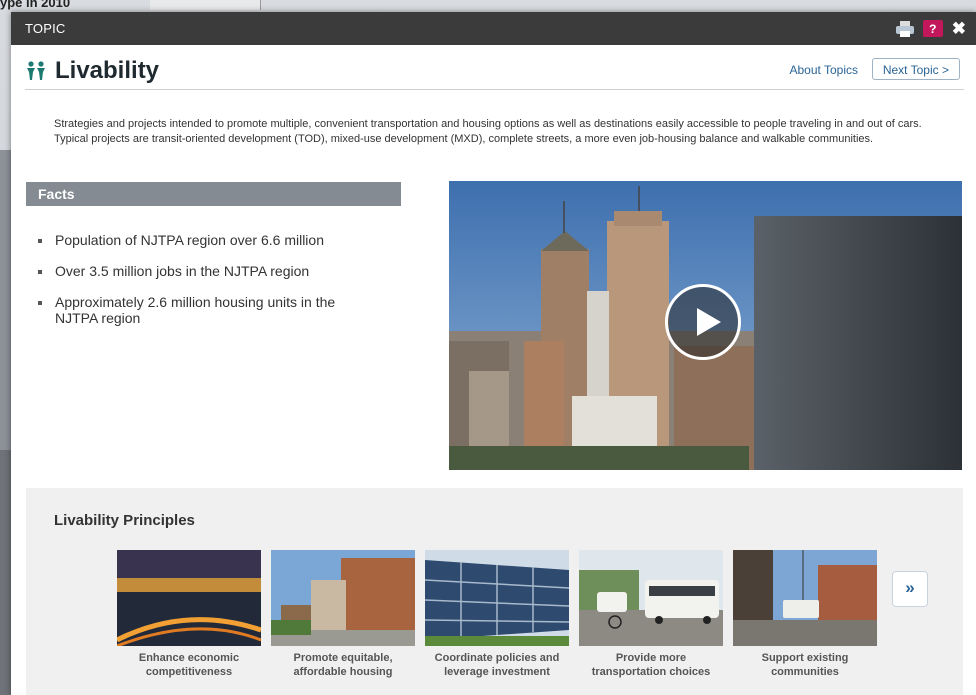  Describe the element at coordinates (824, 70) in the screenshot. I see `about-topics-link: About Topics` at that location.